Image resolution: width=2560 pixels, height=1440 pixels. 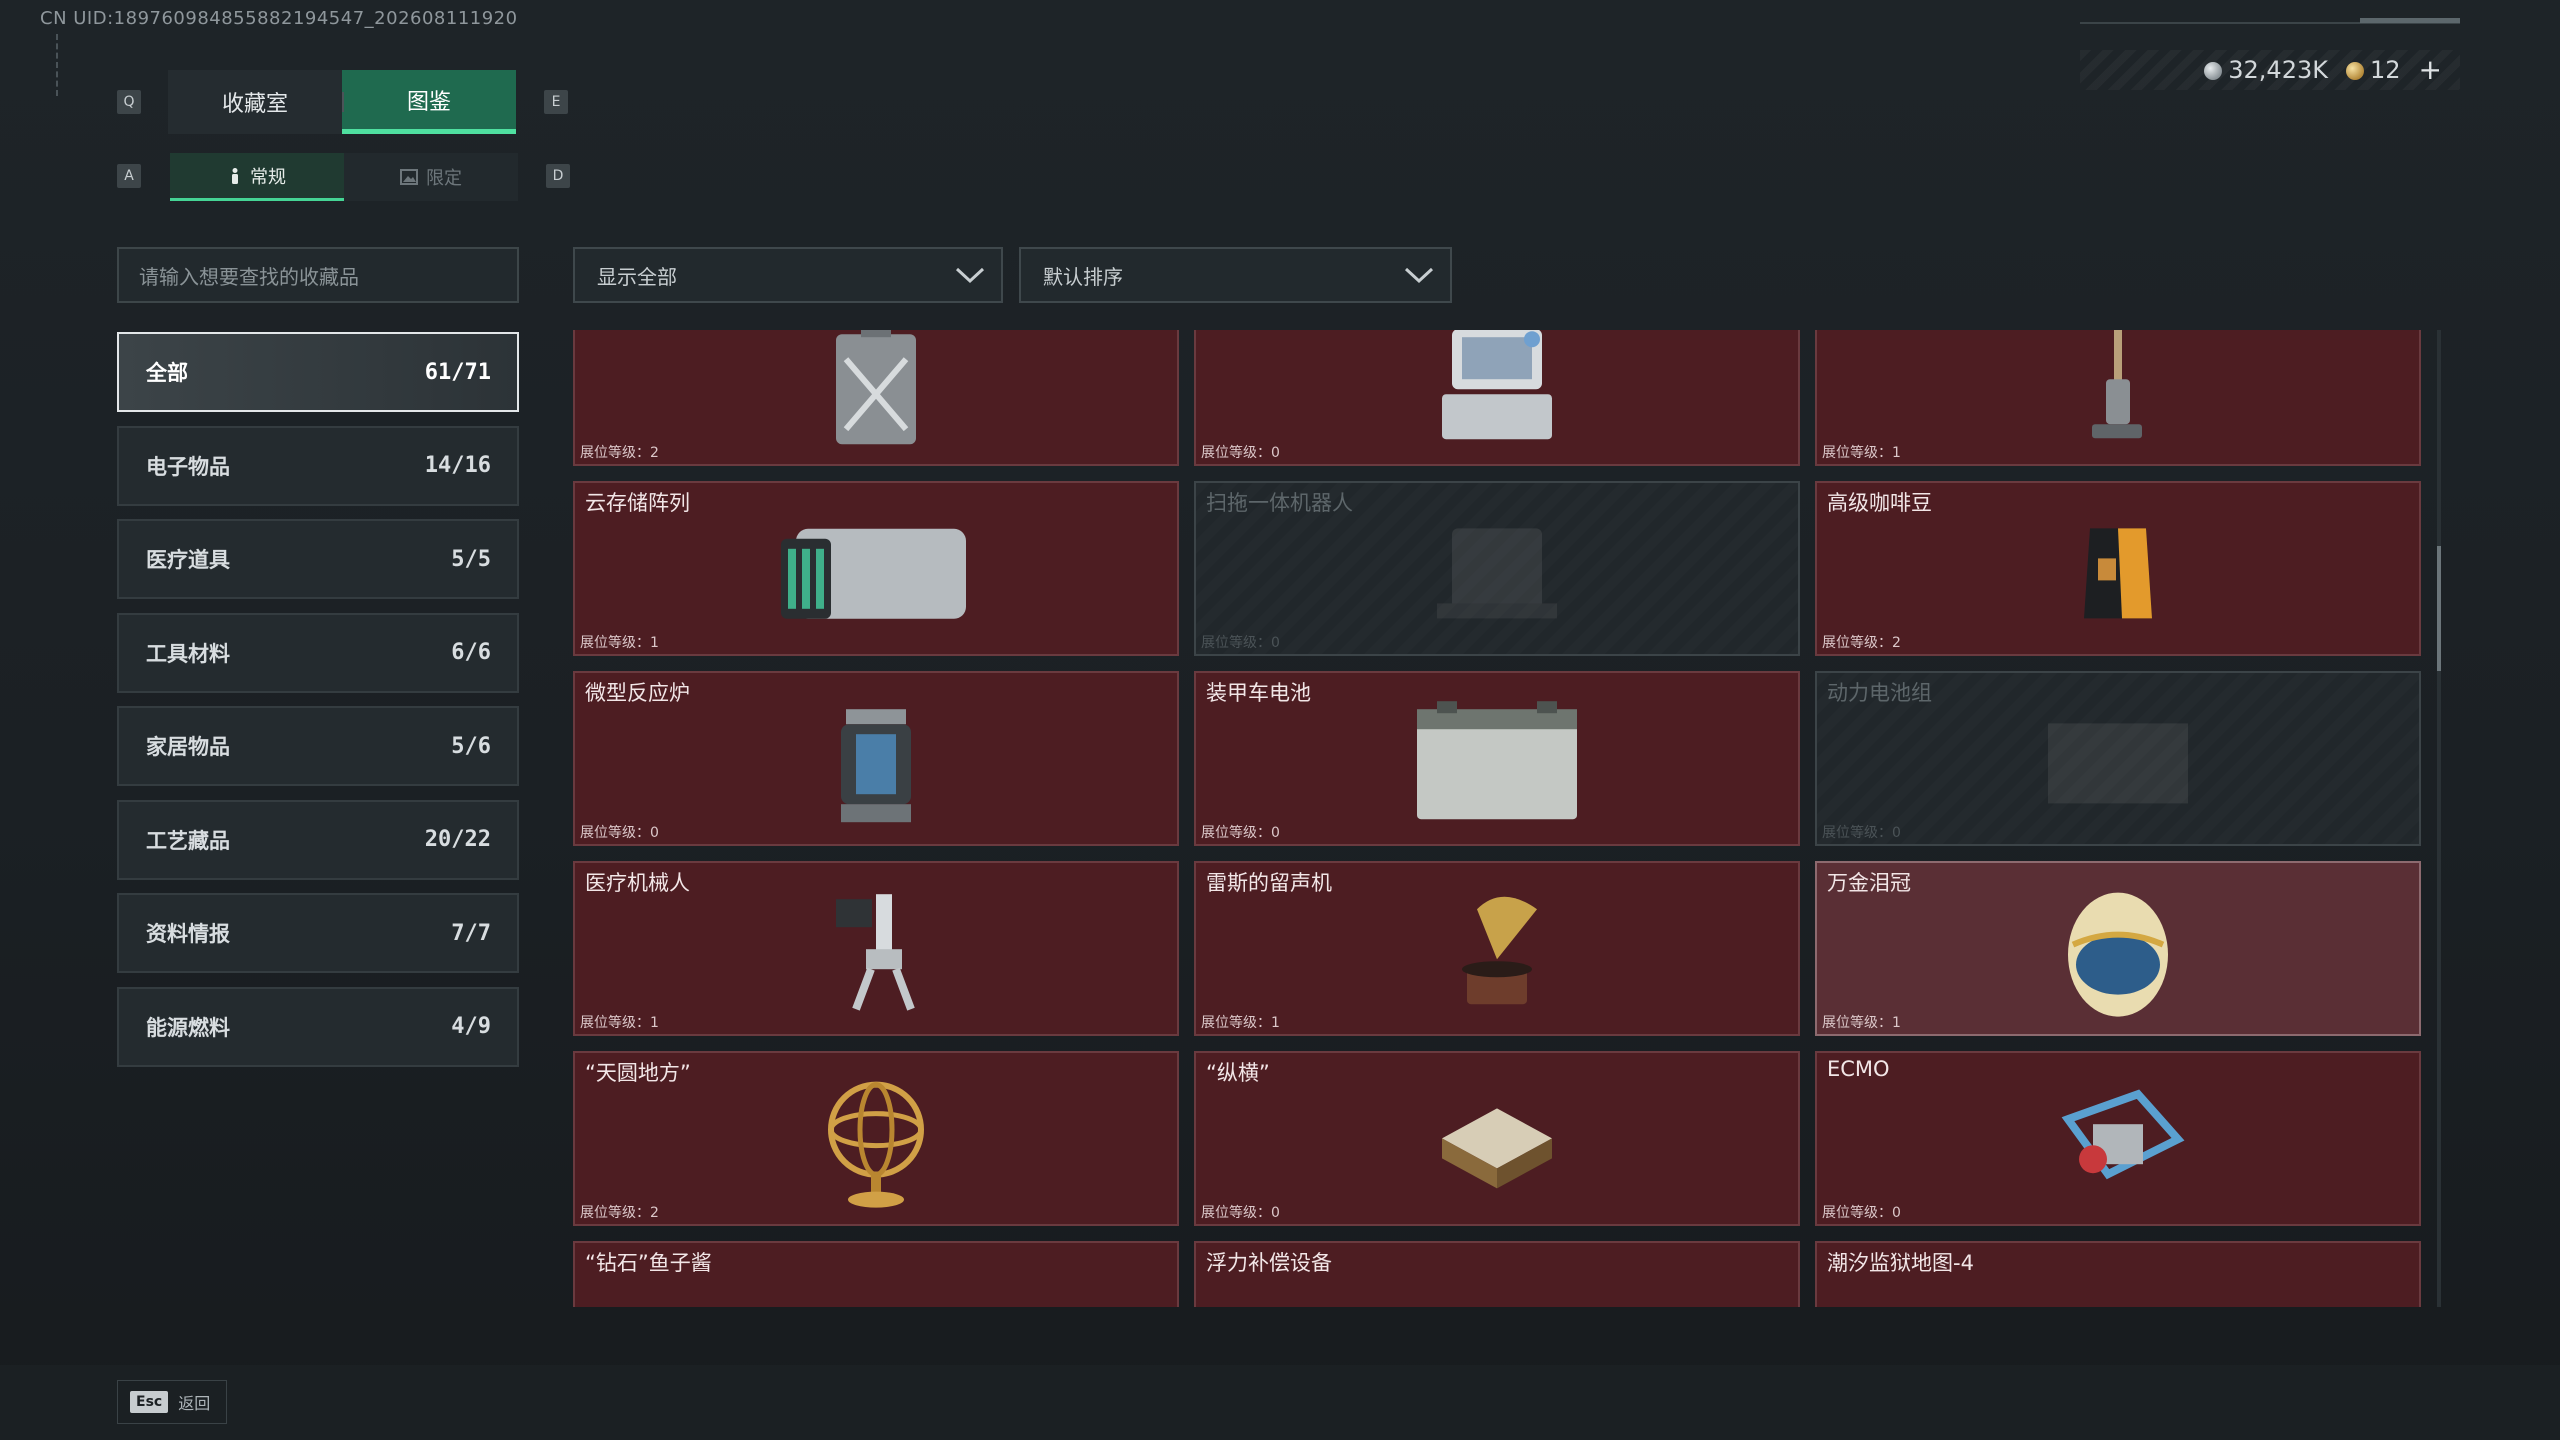 I want to click on collectible-card: “纵横” 展位等级：0, so click(x=1497, y=1138).